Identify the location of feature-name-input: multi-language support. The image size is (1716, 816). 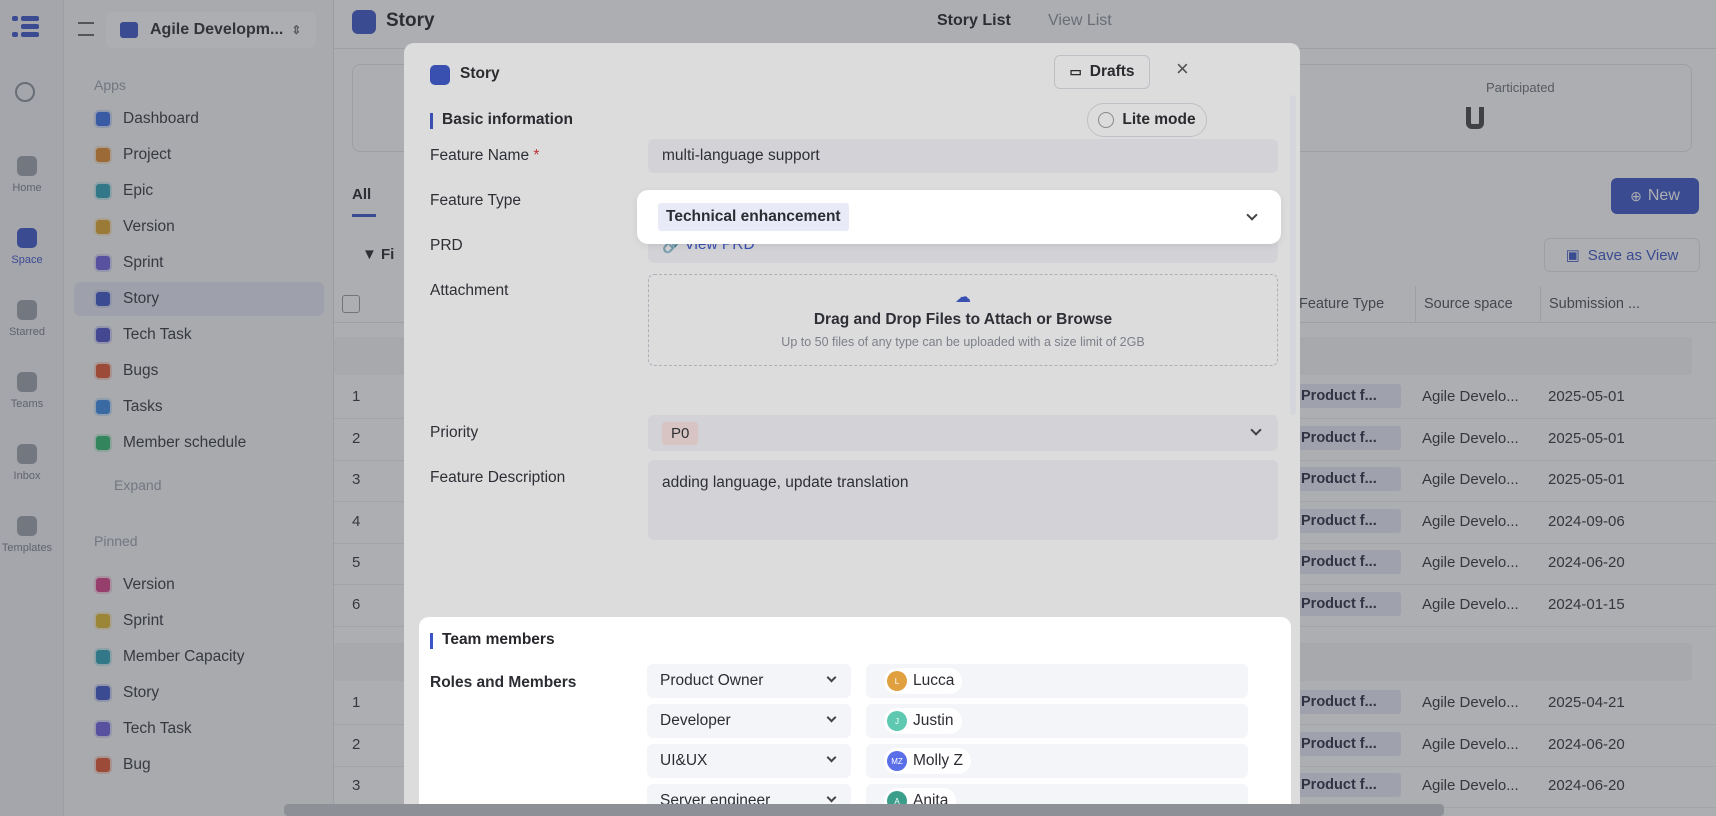
(963, 156).